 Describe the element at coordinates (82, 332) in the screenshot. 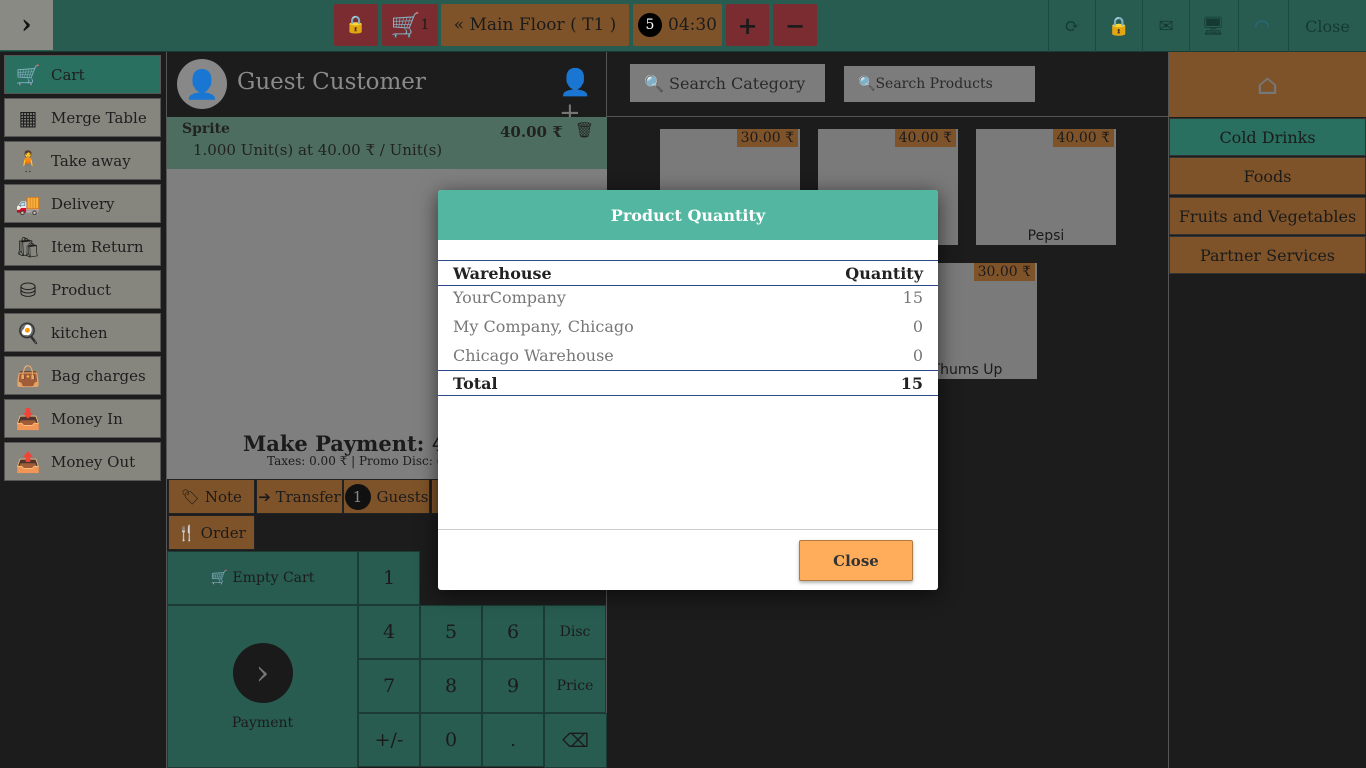

I see `sidebar-item-kitchen: 🍳 kitchen` at that location.